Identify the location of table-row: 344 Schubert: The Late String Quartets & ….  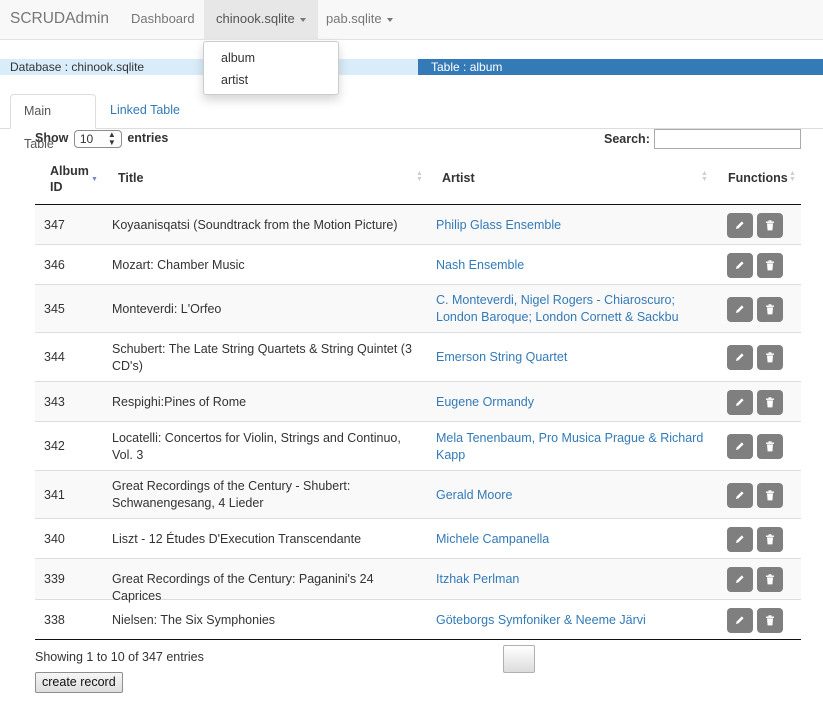
(418, 357).